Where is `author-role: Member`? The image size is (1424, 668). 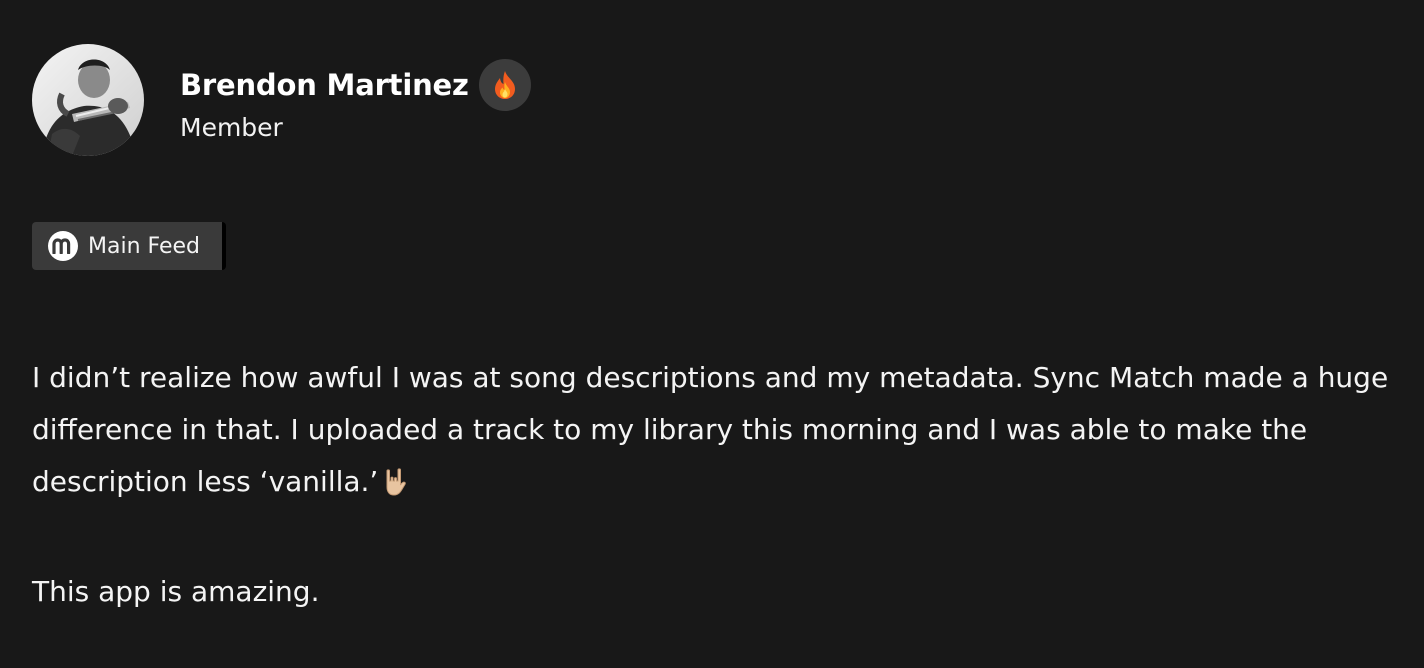 author-role: Member is located at coordinates (231, 127).